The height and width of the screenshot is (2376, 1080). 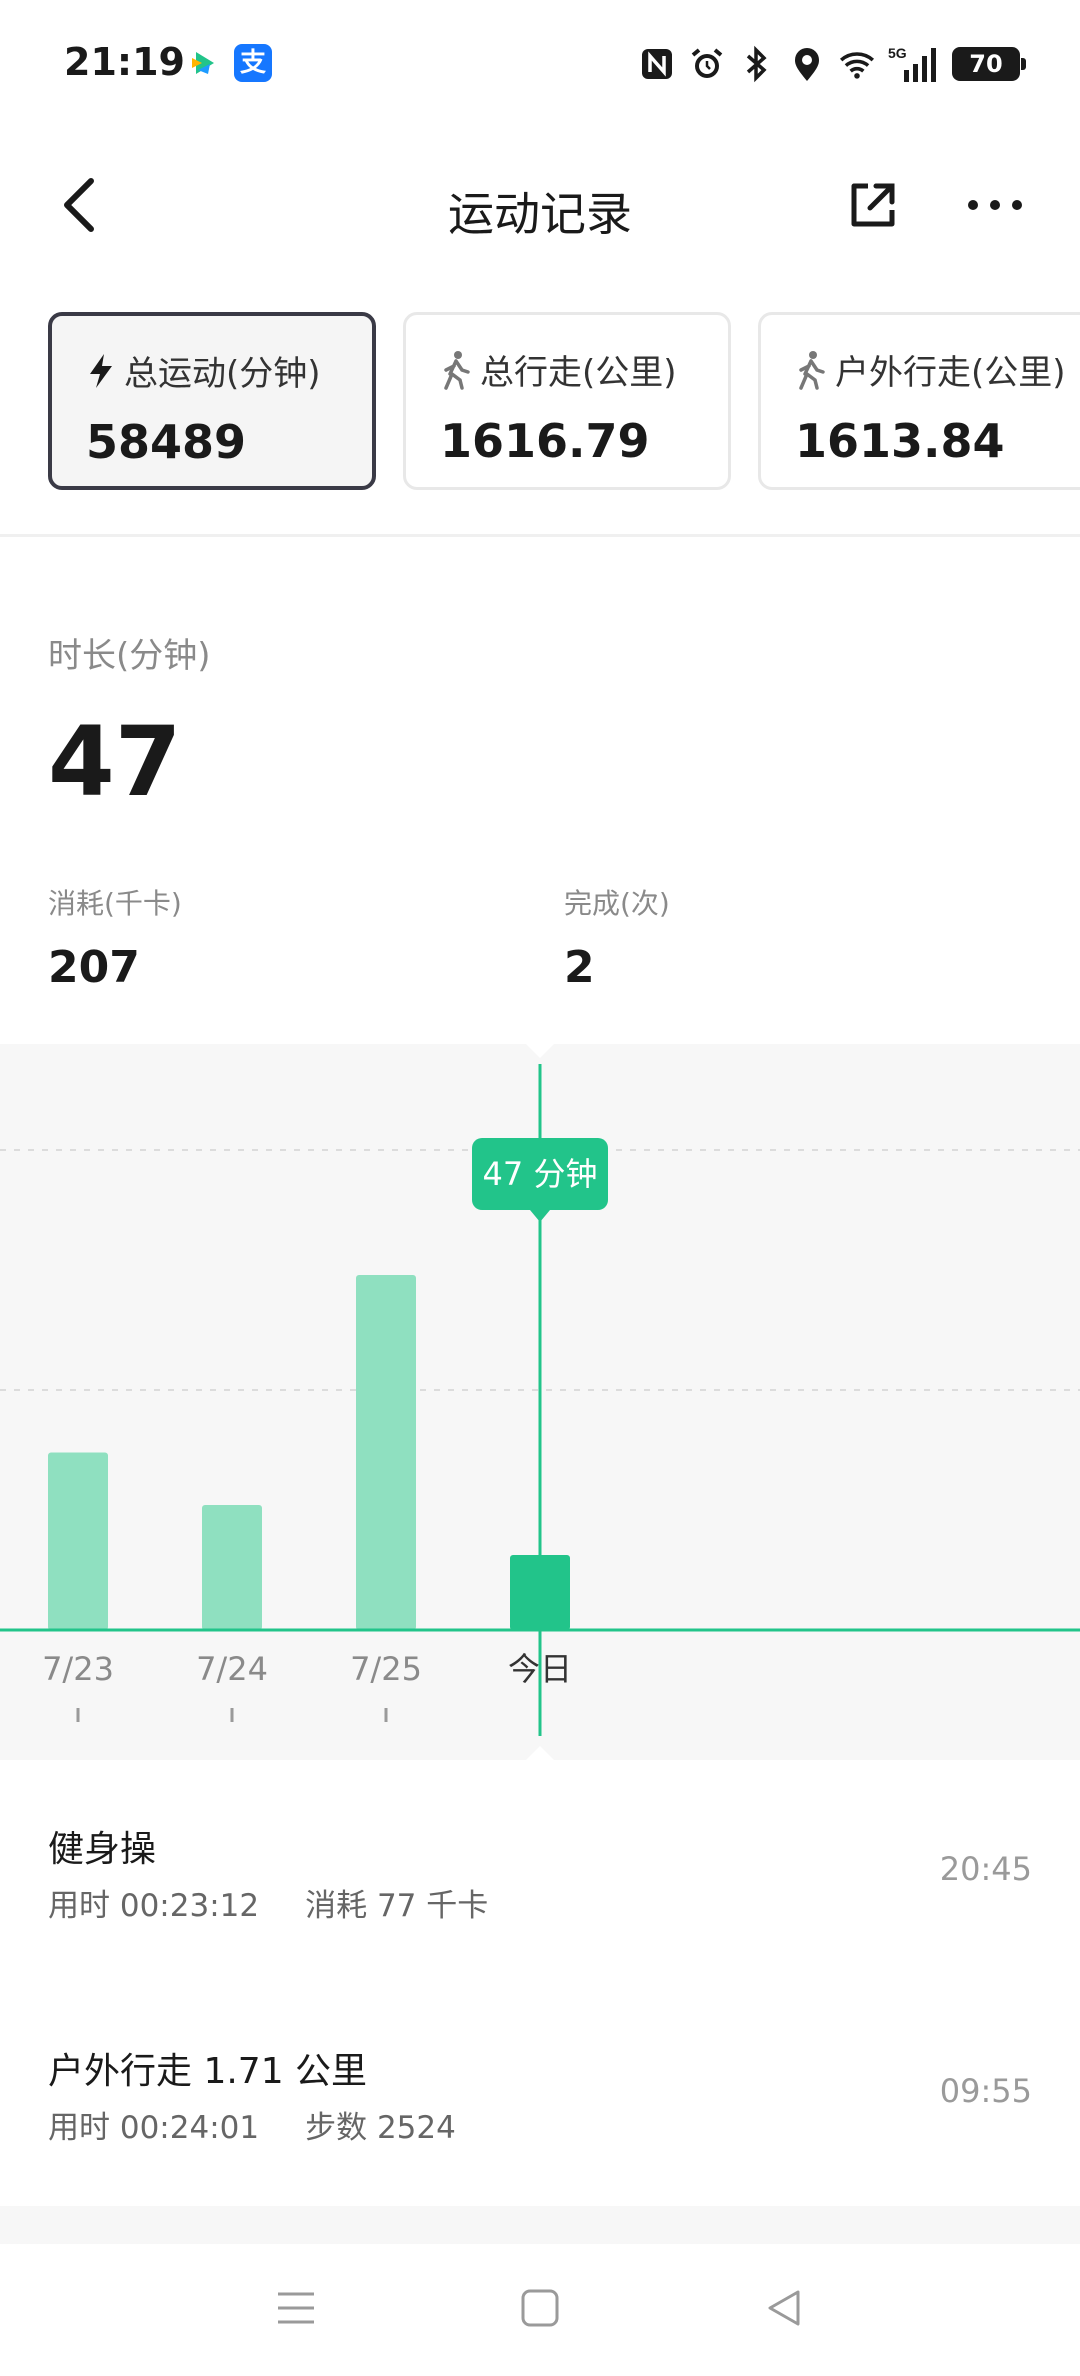 I want to click on card-total-walk: 总行走(公里) 1616.79, so click(x=567, y=401).